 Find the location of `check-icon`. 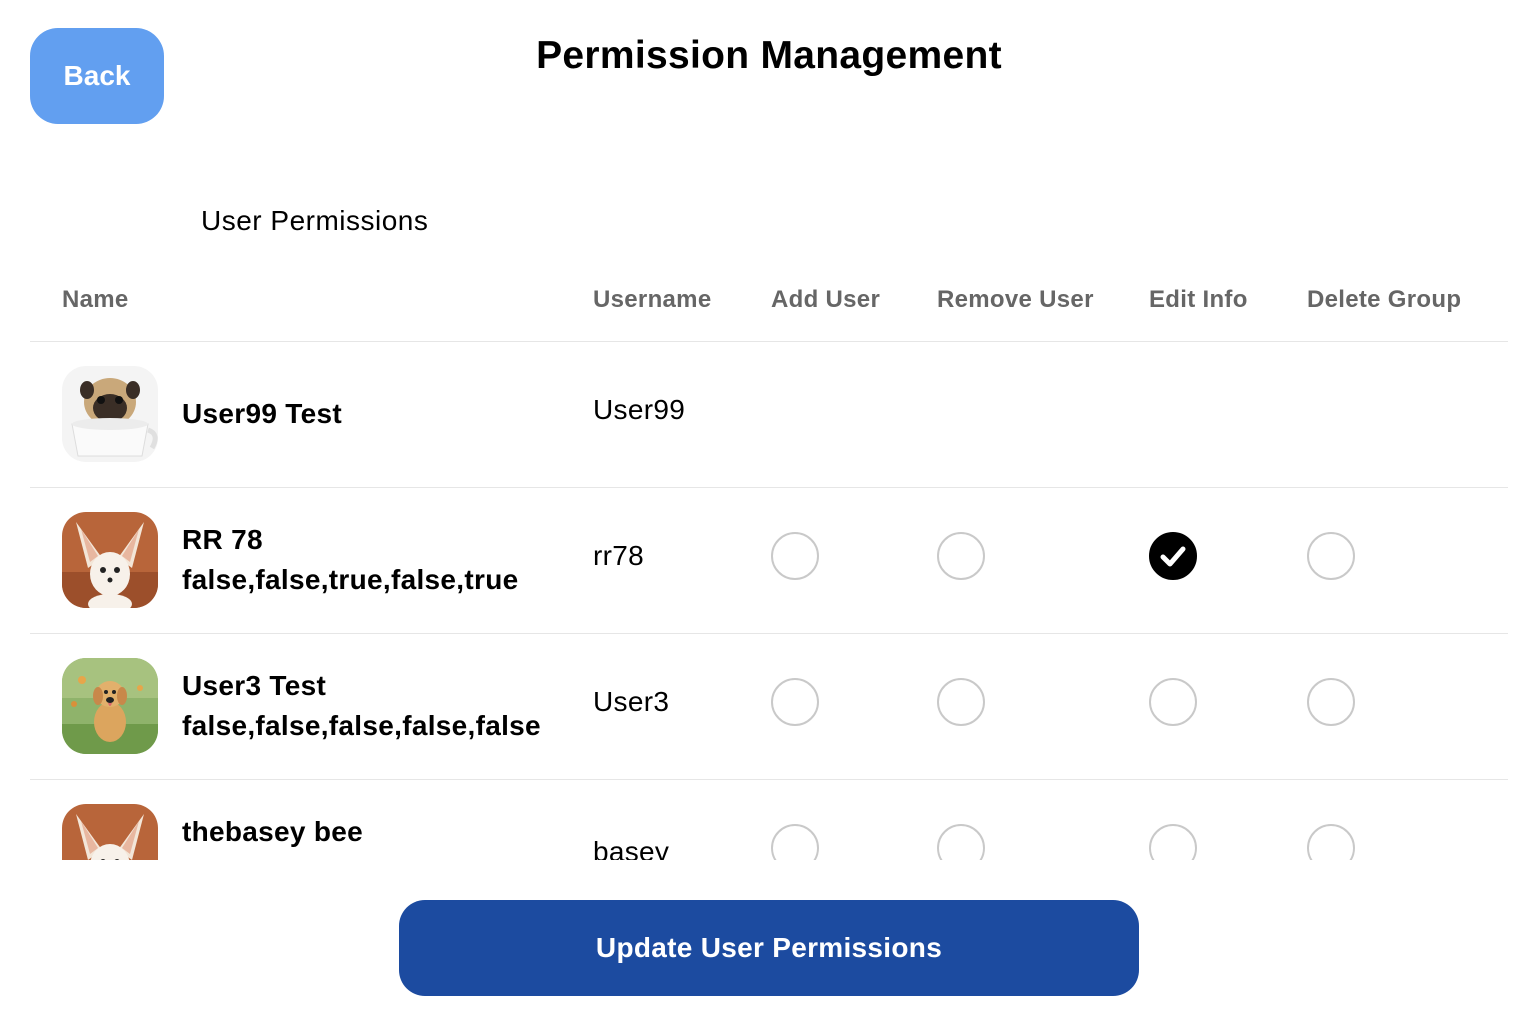

check-icon is located at coordinates (1173, 556).